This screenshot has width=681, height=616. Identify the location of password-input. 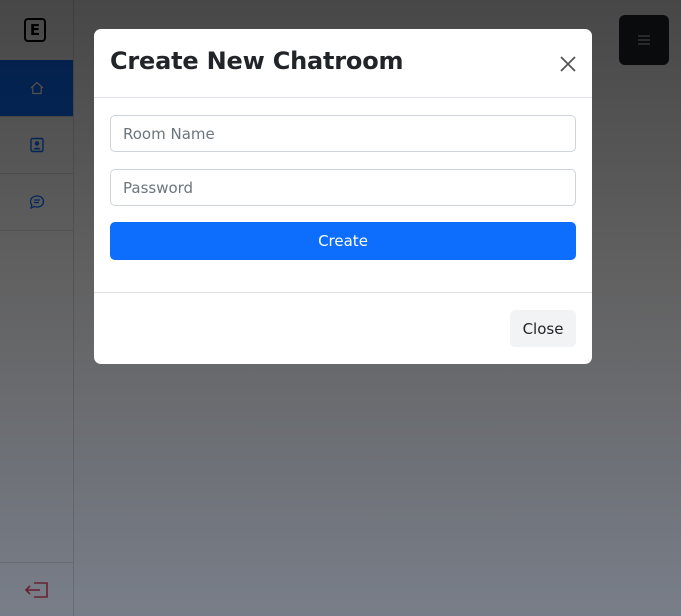
(343, 187).